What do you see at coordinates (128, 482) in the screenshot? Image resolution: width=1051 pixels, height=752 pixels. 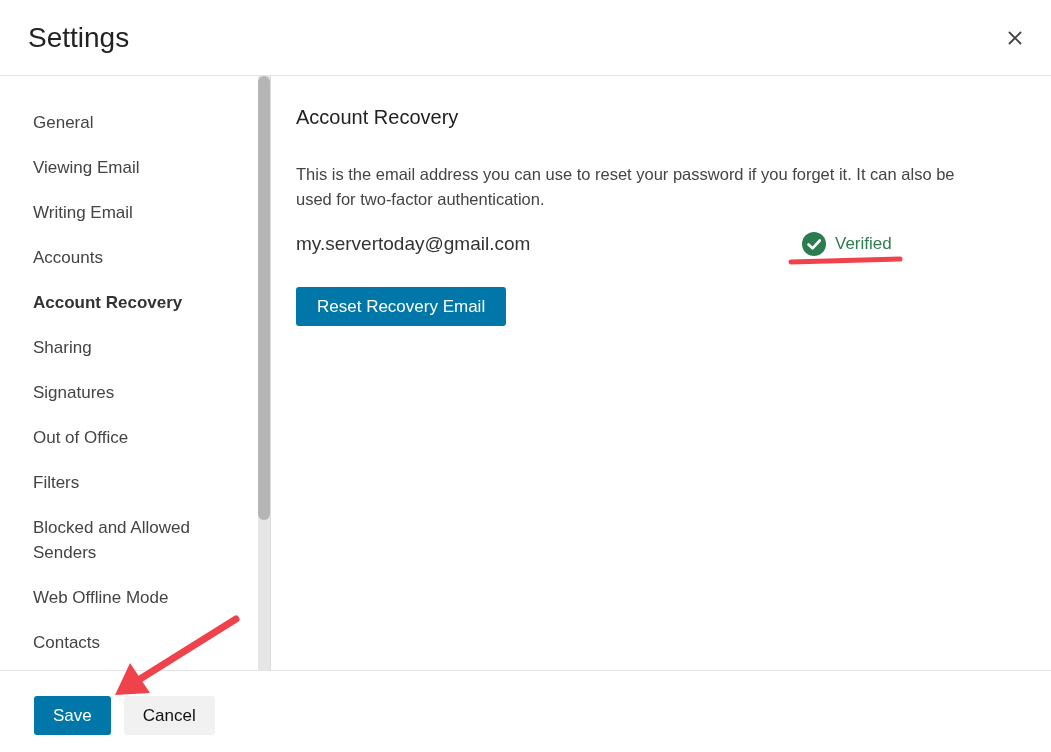 I see `sidebar-item: Filters` at bounding box center [128, 482].